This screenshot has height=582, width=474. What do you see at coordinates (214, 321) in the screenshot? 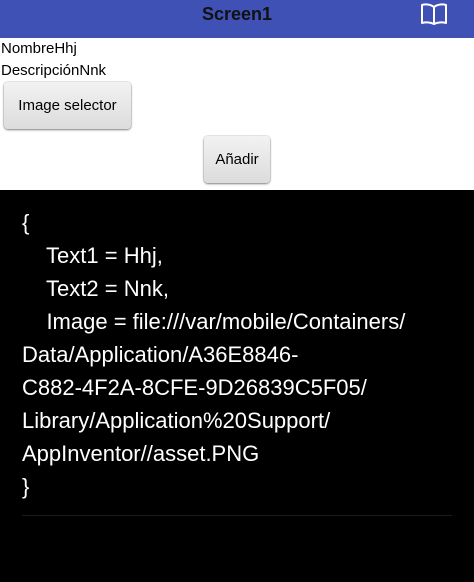
I see `dialog-line: Image = file:///var/mobile/Containers/` at bounding box center [214, 321].